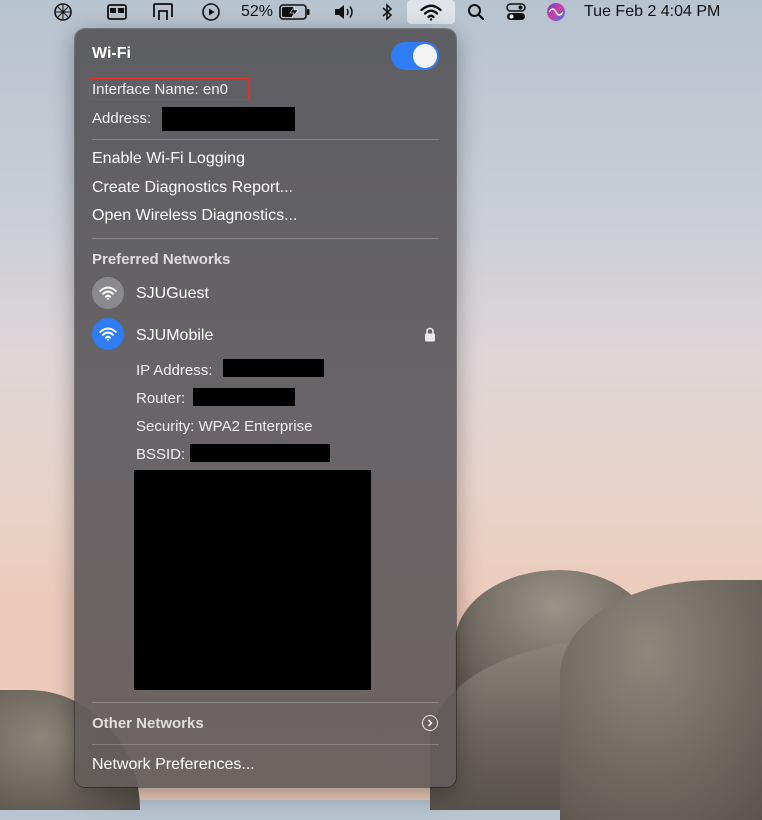 This screenshot has width=762, height=820. What do you see at coordinates (111, 53) in the screenshot?
I see `wifi-menu-title: Wi-Fi` at bounding box center [111, 53].